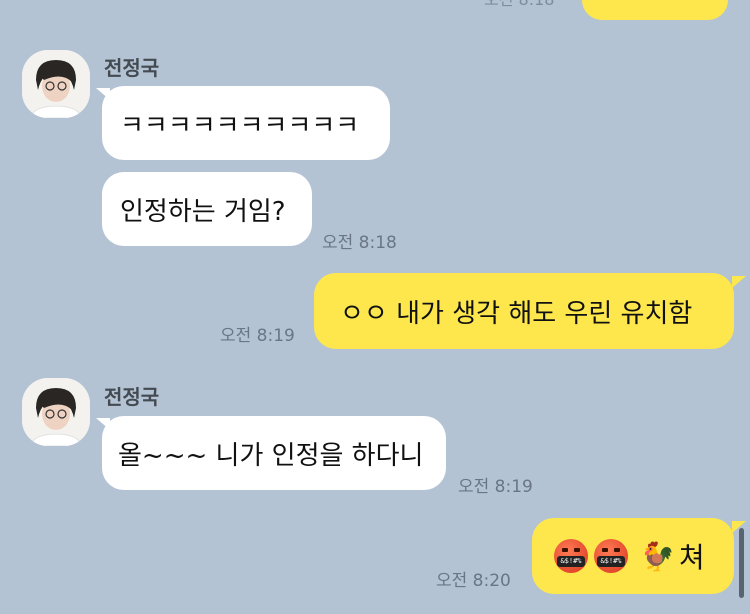 This screenshot has height=614, width=750. What do you see at coordinates (203, 211) in the screenshot?
I see `message-text: 인정하는 거임?` at bounding box center [203, 211].